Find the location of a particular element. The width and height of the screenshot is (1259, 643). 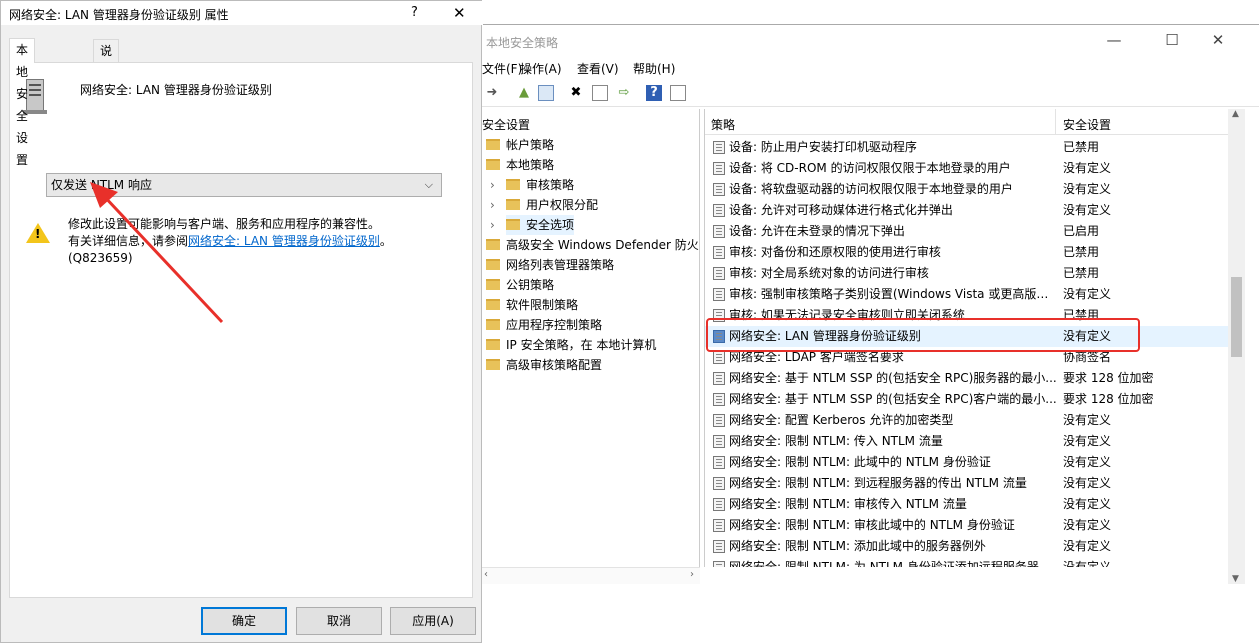

tree-node: 公钥策略 is located at coordinates (520, 285).